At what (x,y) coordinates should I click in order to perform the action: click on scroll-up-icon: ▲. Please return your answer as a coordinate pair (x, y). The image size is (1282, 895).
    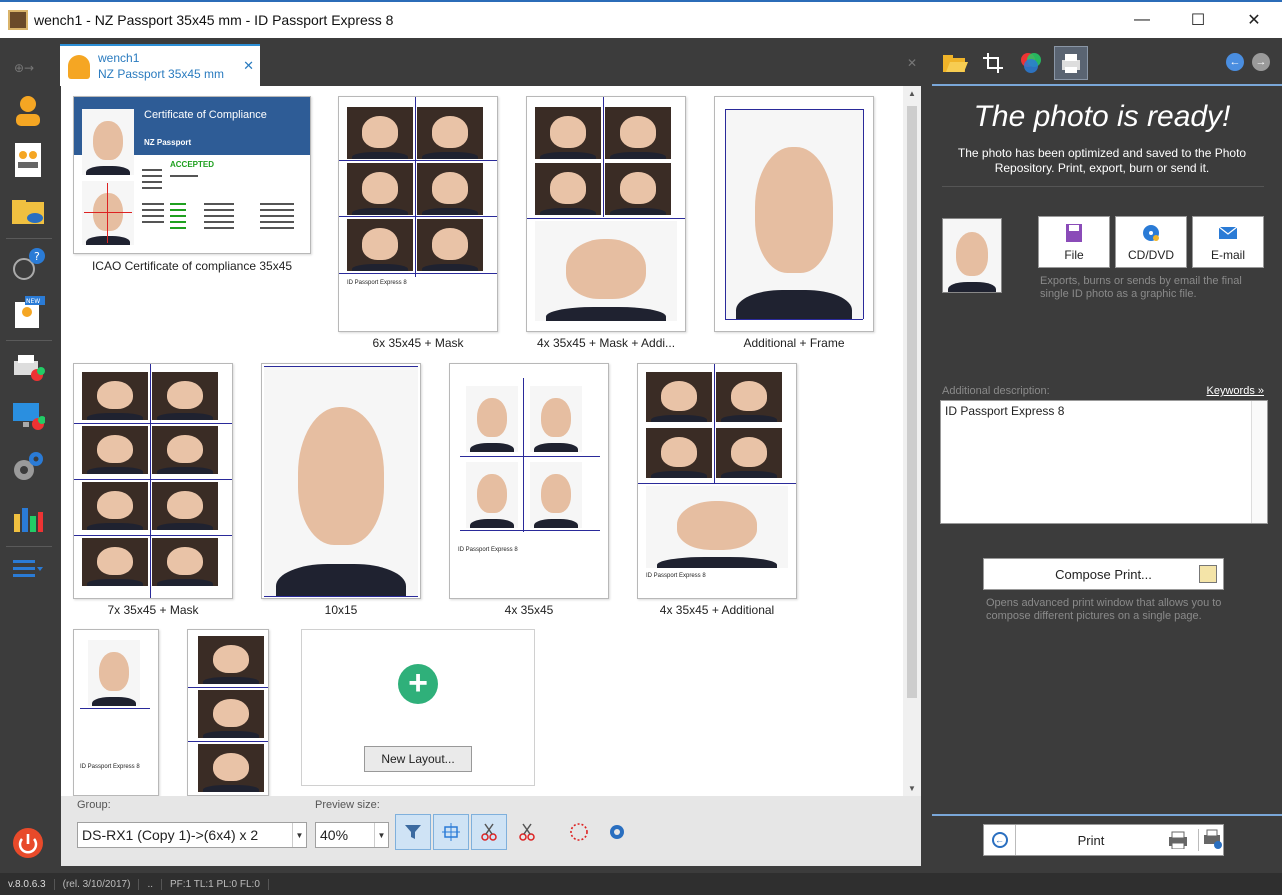
    Looking at the image, I should click on (912, 93).